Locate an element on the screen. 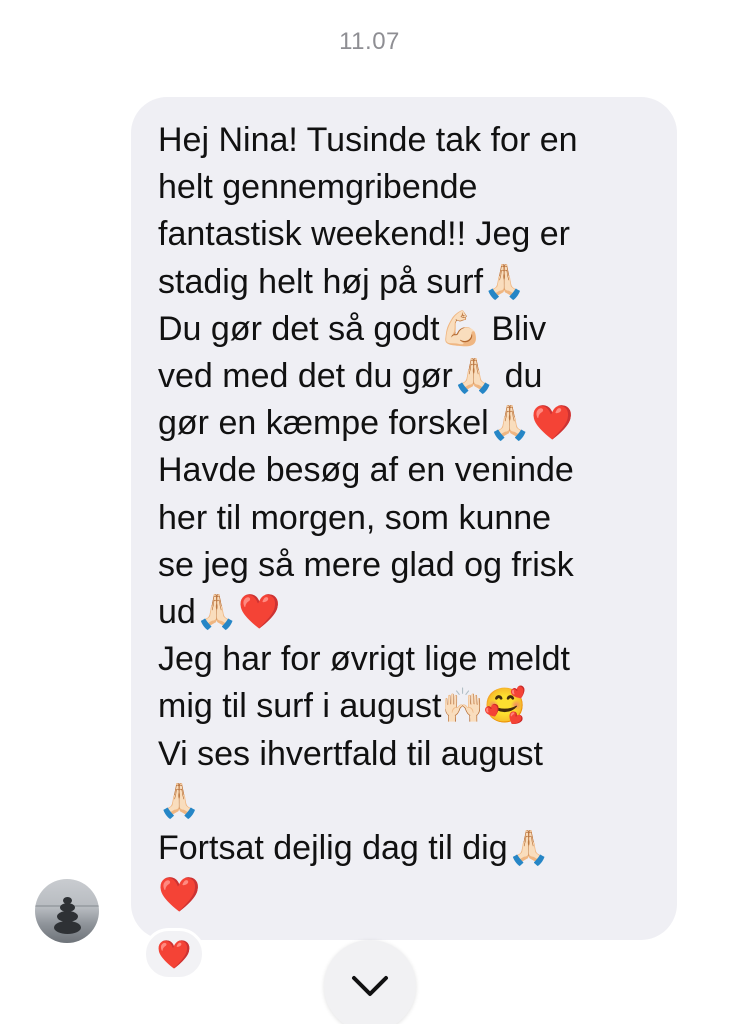  message-timestamp: 11.07 is located at coordinates (369, 41).